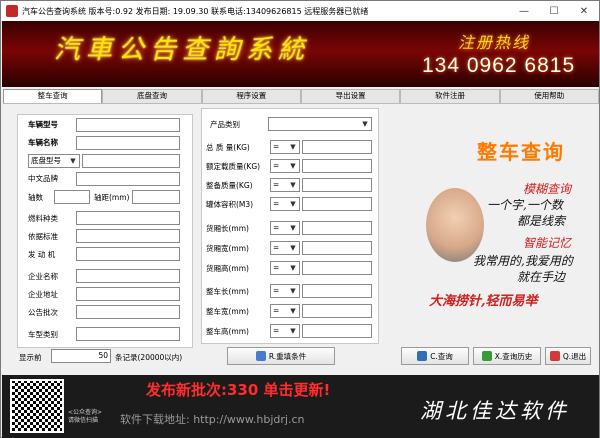 The image size is (600, 438). I want to click on vehicle-category-label: 车型类别, so click(43, 334).